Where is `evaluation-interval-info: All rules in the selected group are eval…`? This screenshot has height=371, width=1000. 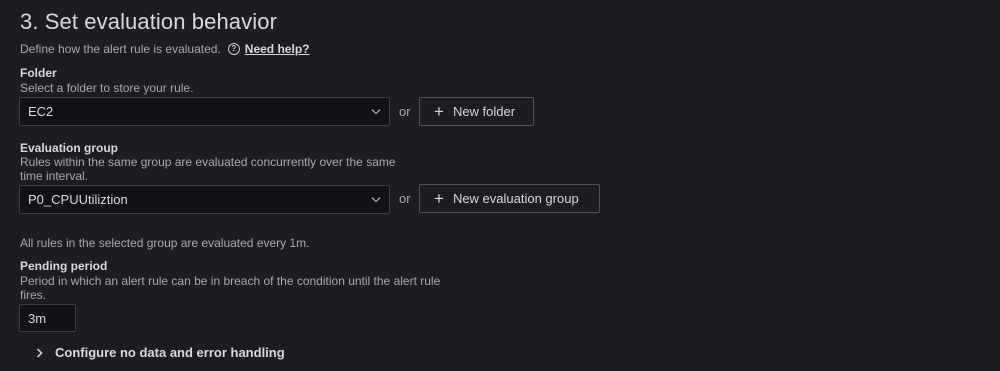
evaluation-interval-info: All rules in the selected group are eval… is located at coordinates (165, 243).